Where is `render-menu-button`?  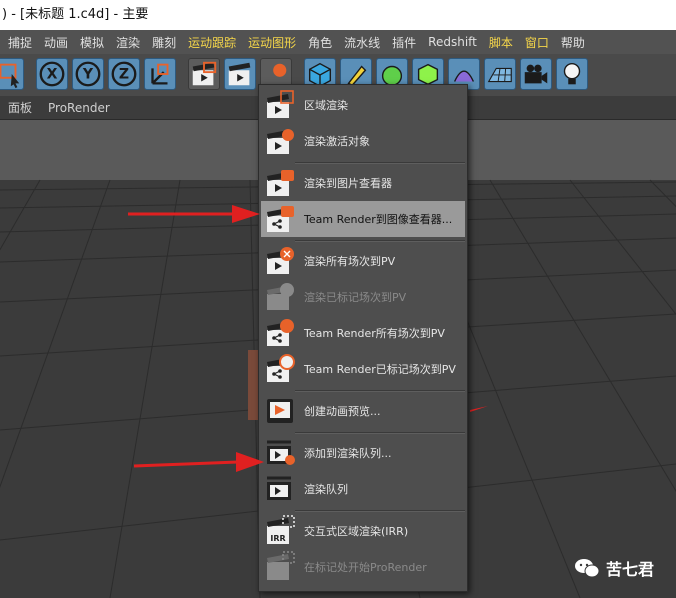 render-menu-button is located at coordinates (240, 74).